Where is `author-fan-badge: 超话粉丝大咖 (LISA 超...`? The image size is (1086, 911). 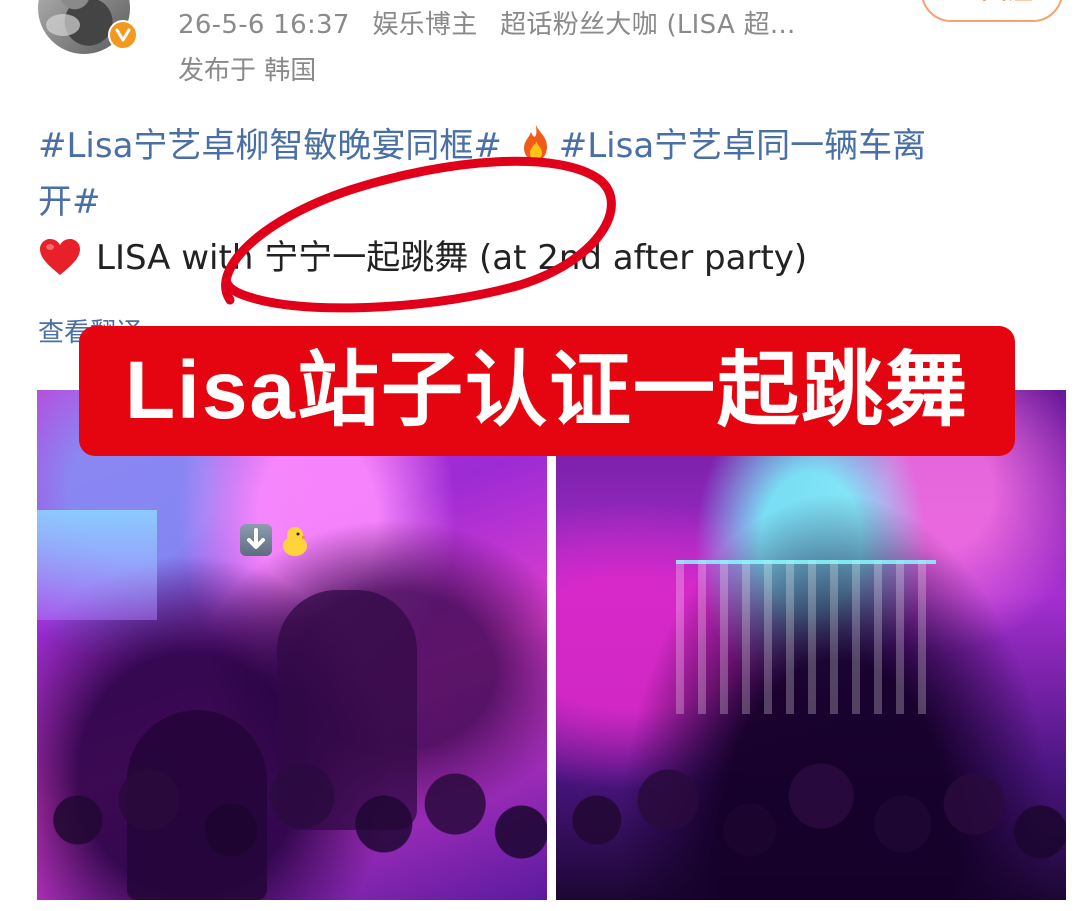 author-fan-badge: 超话粉丝大咖 (LISA 超... is located at coordinates (648, 25).